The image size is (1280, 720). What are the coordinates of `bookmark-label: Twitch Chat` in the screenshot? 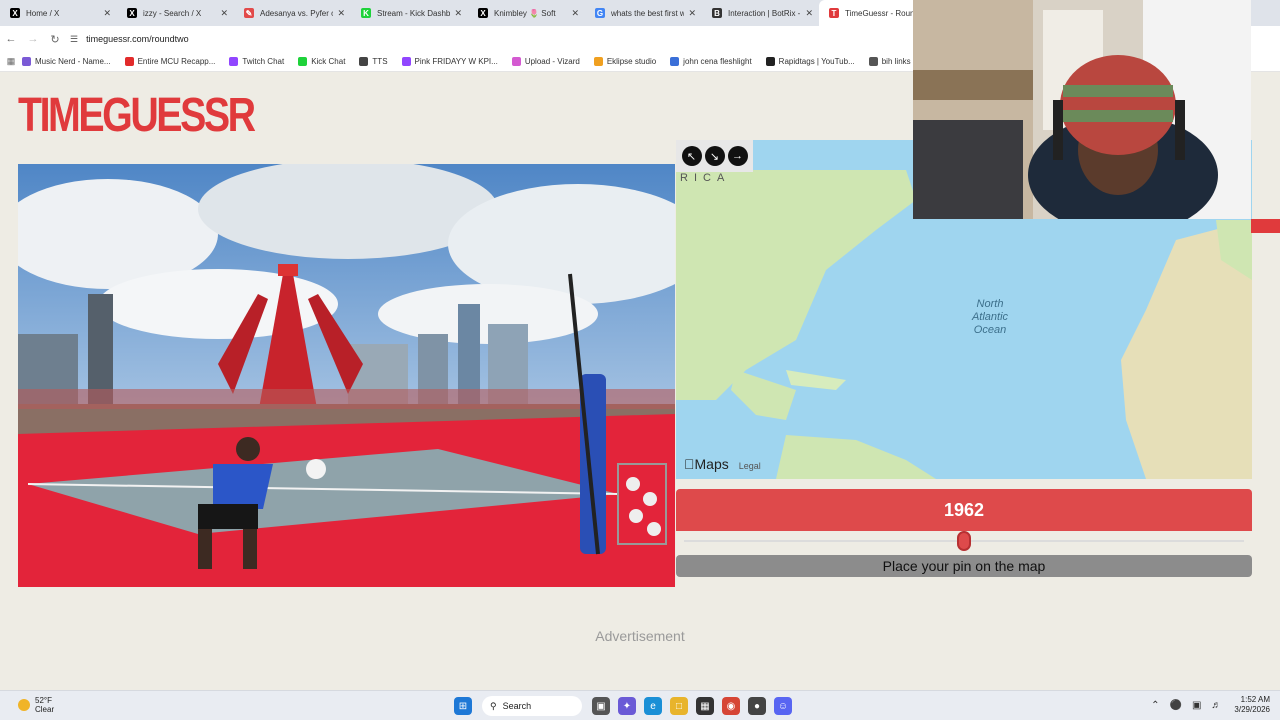 It's located at (263, 61).